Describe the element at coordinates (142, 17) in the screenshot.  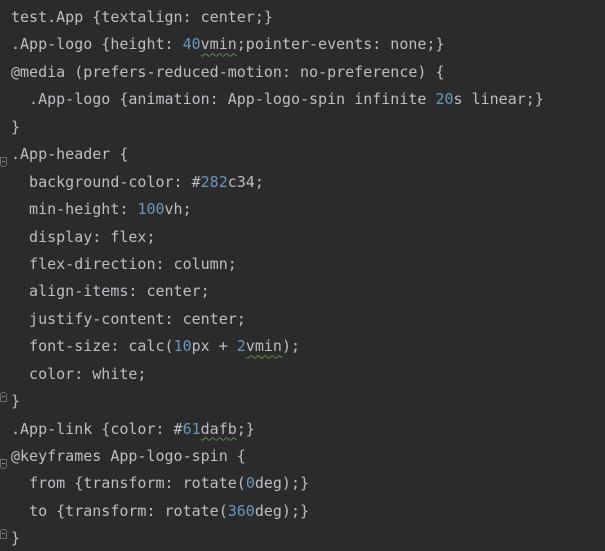
I see `code-token: test.App {textalign: center;}` at that location.